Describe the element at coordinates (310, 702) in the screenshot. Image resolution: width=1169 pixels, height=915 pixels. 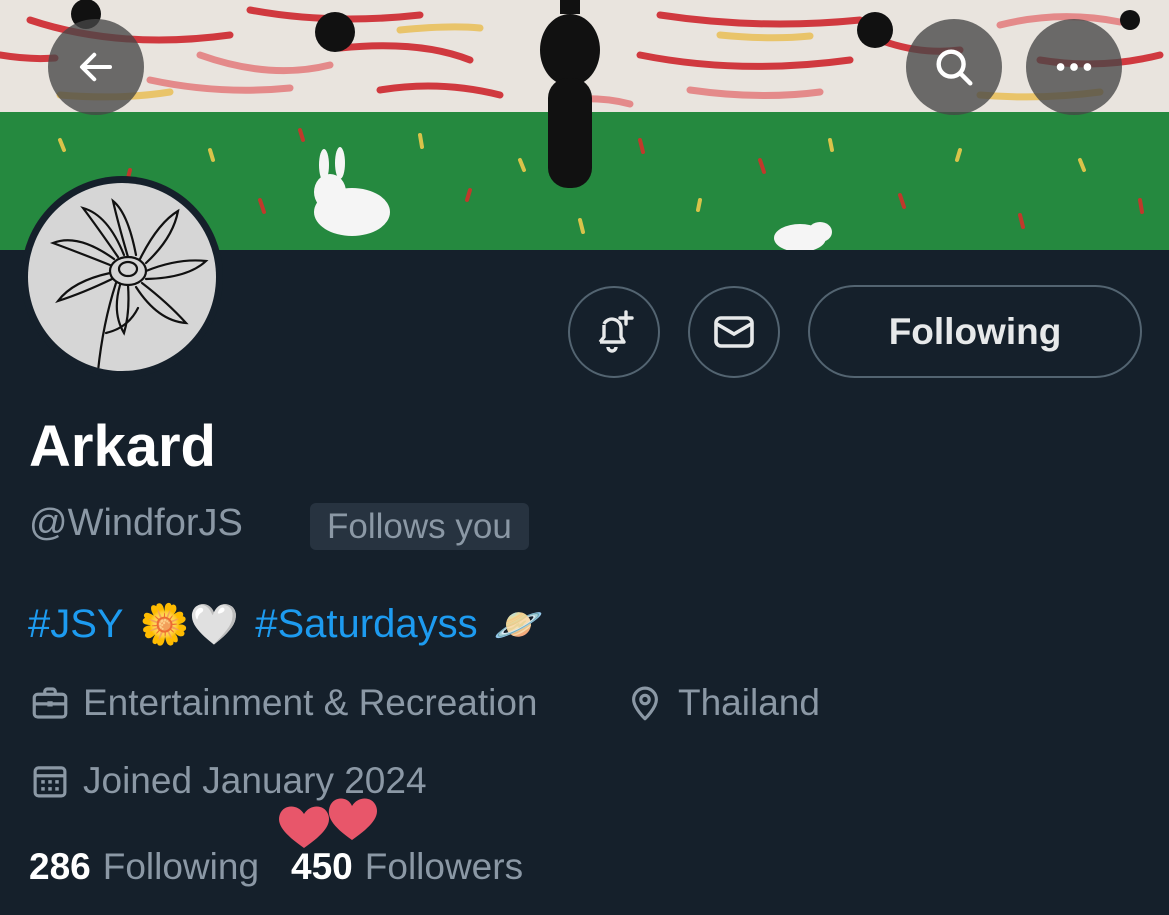
I see `category-text: Entertainment & Recreation` at that location.